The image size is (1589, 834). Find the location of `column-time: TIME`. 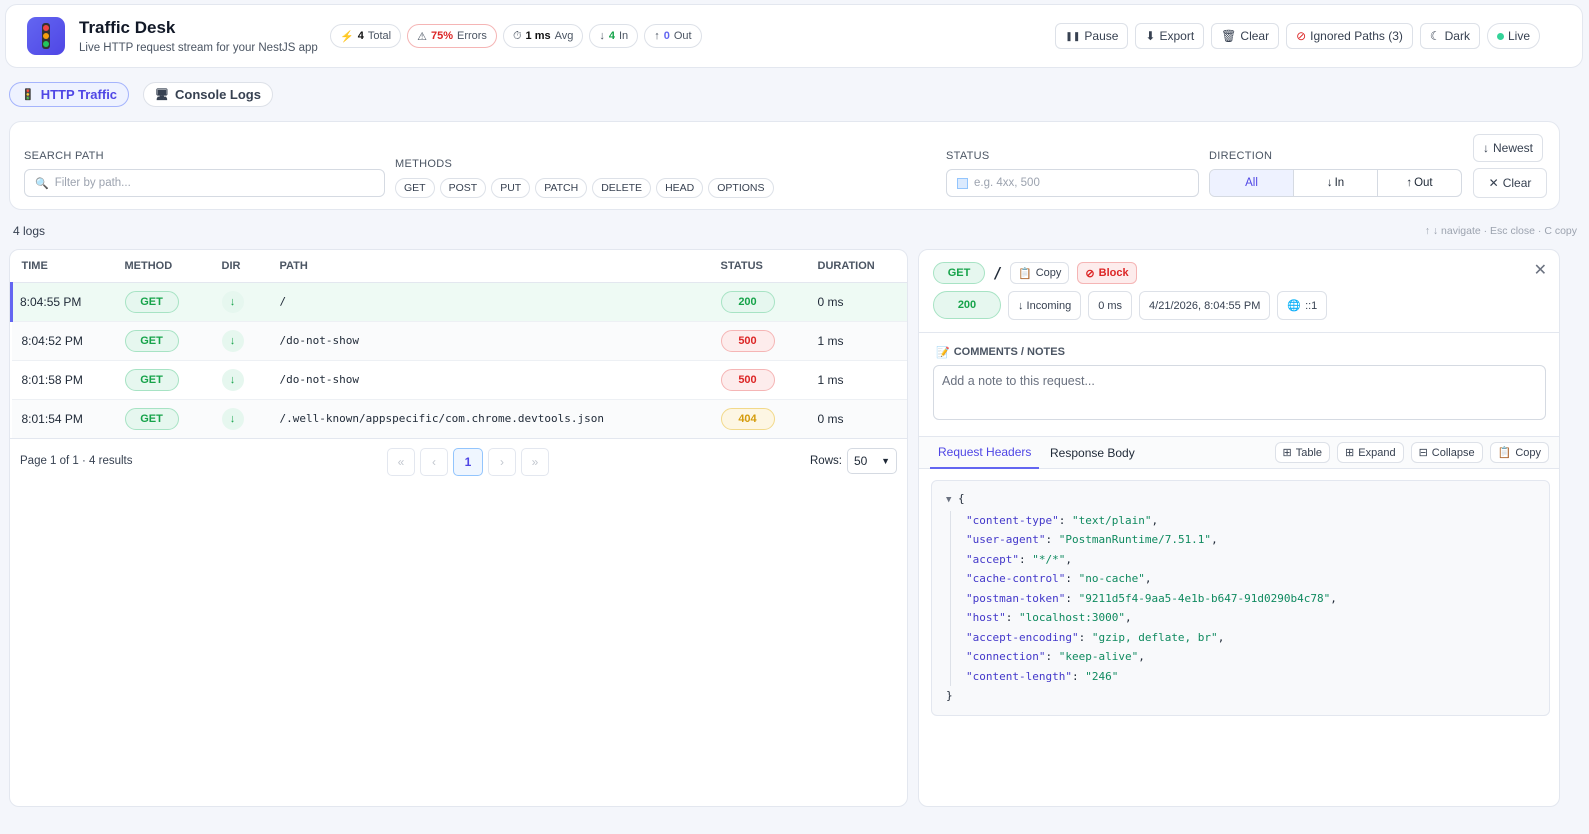

column-time: TIME is located at coordinates (63, 266).